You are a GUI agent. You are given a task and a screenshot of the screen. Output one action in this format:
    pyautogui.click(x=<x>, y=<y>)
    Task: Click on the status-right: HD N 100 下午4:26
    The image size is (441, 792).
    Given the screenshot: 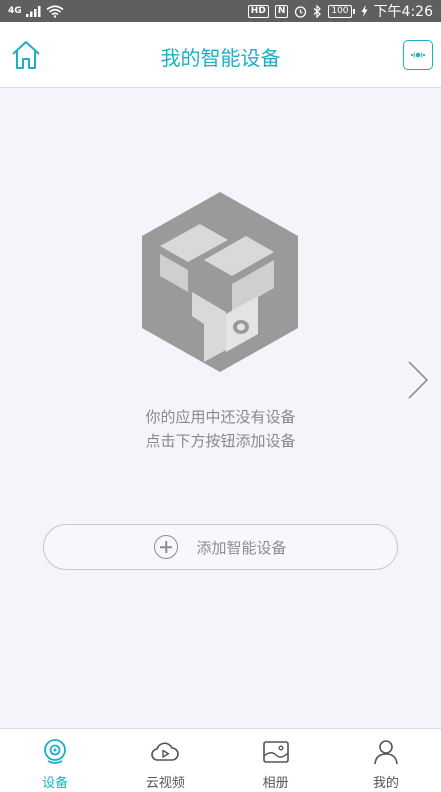 What is the action you would take?
    pyautogui.click(x=340, y=11)
    